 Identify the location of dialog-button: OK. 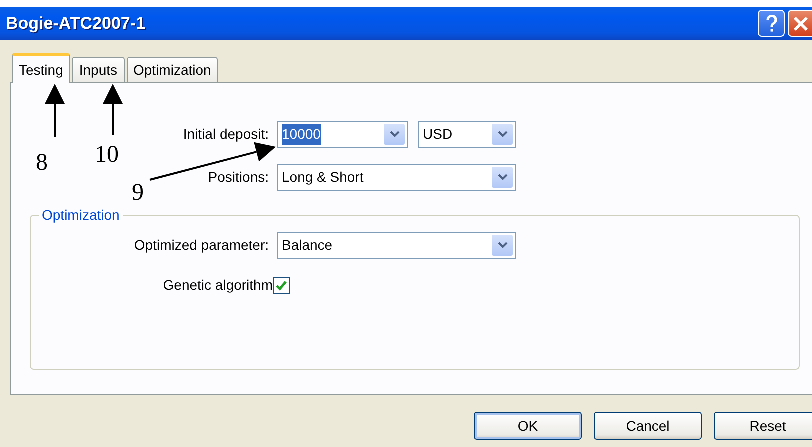
(528, 426).